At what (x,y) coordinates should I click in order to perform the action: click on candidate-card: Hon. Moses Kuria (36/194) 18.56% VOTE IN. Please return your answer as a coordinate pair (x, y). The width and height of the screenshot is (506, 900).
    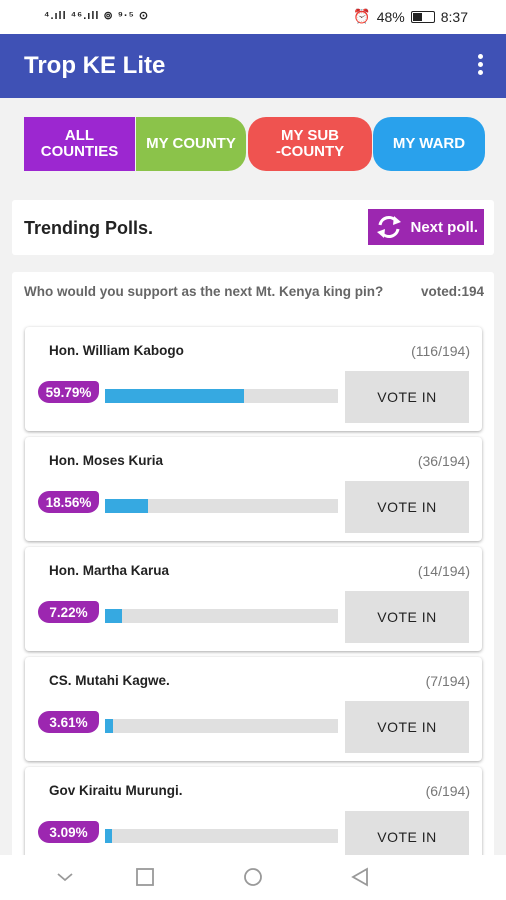
    Looking at the image, I should click on (253, 489).